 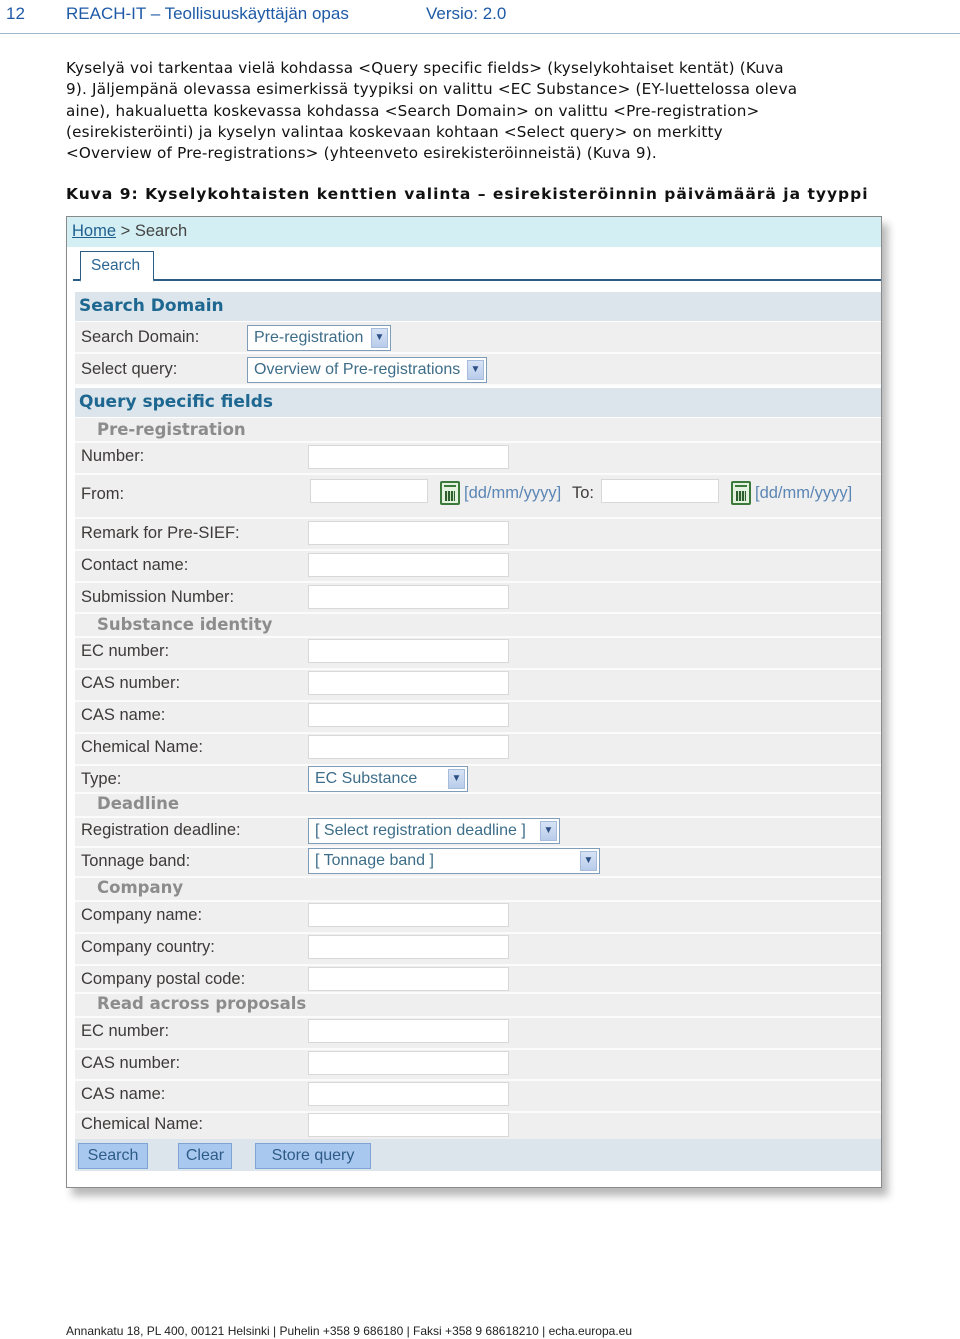 What do you see at coordinates (142, 1124) in the screenshot?
I see `ra-chemical-name-label: Chemical Name:` at bounding box center [142, 1124].